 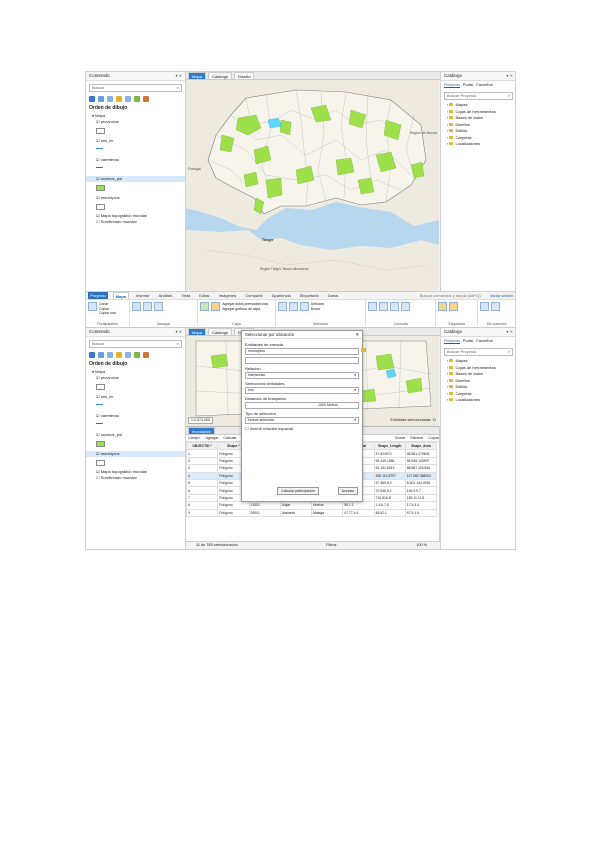 I want to click on explore-icon, so click(x=137, y=306).